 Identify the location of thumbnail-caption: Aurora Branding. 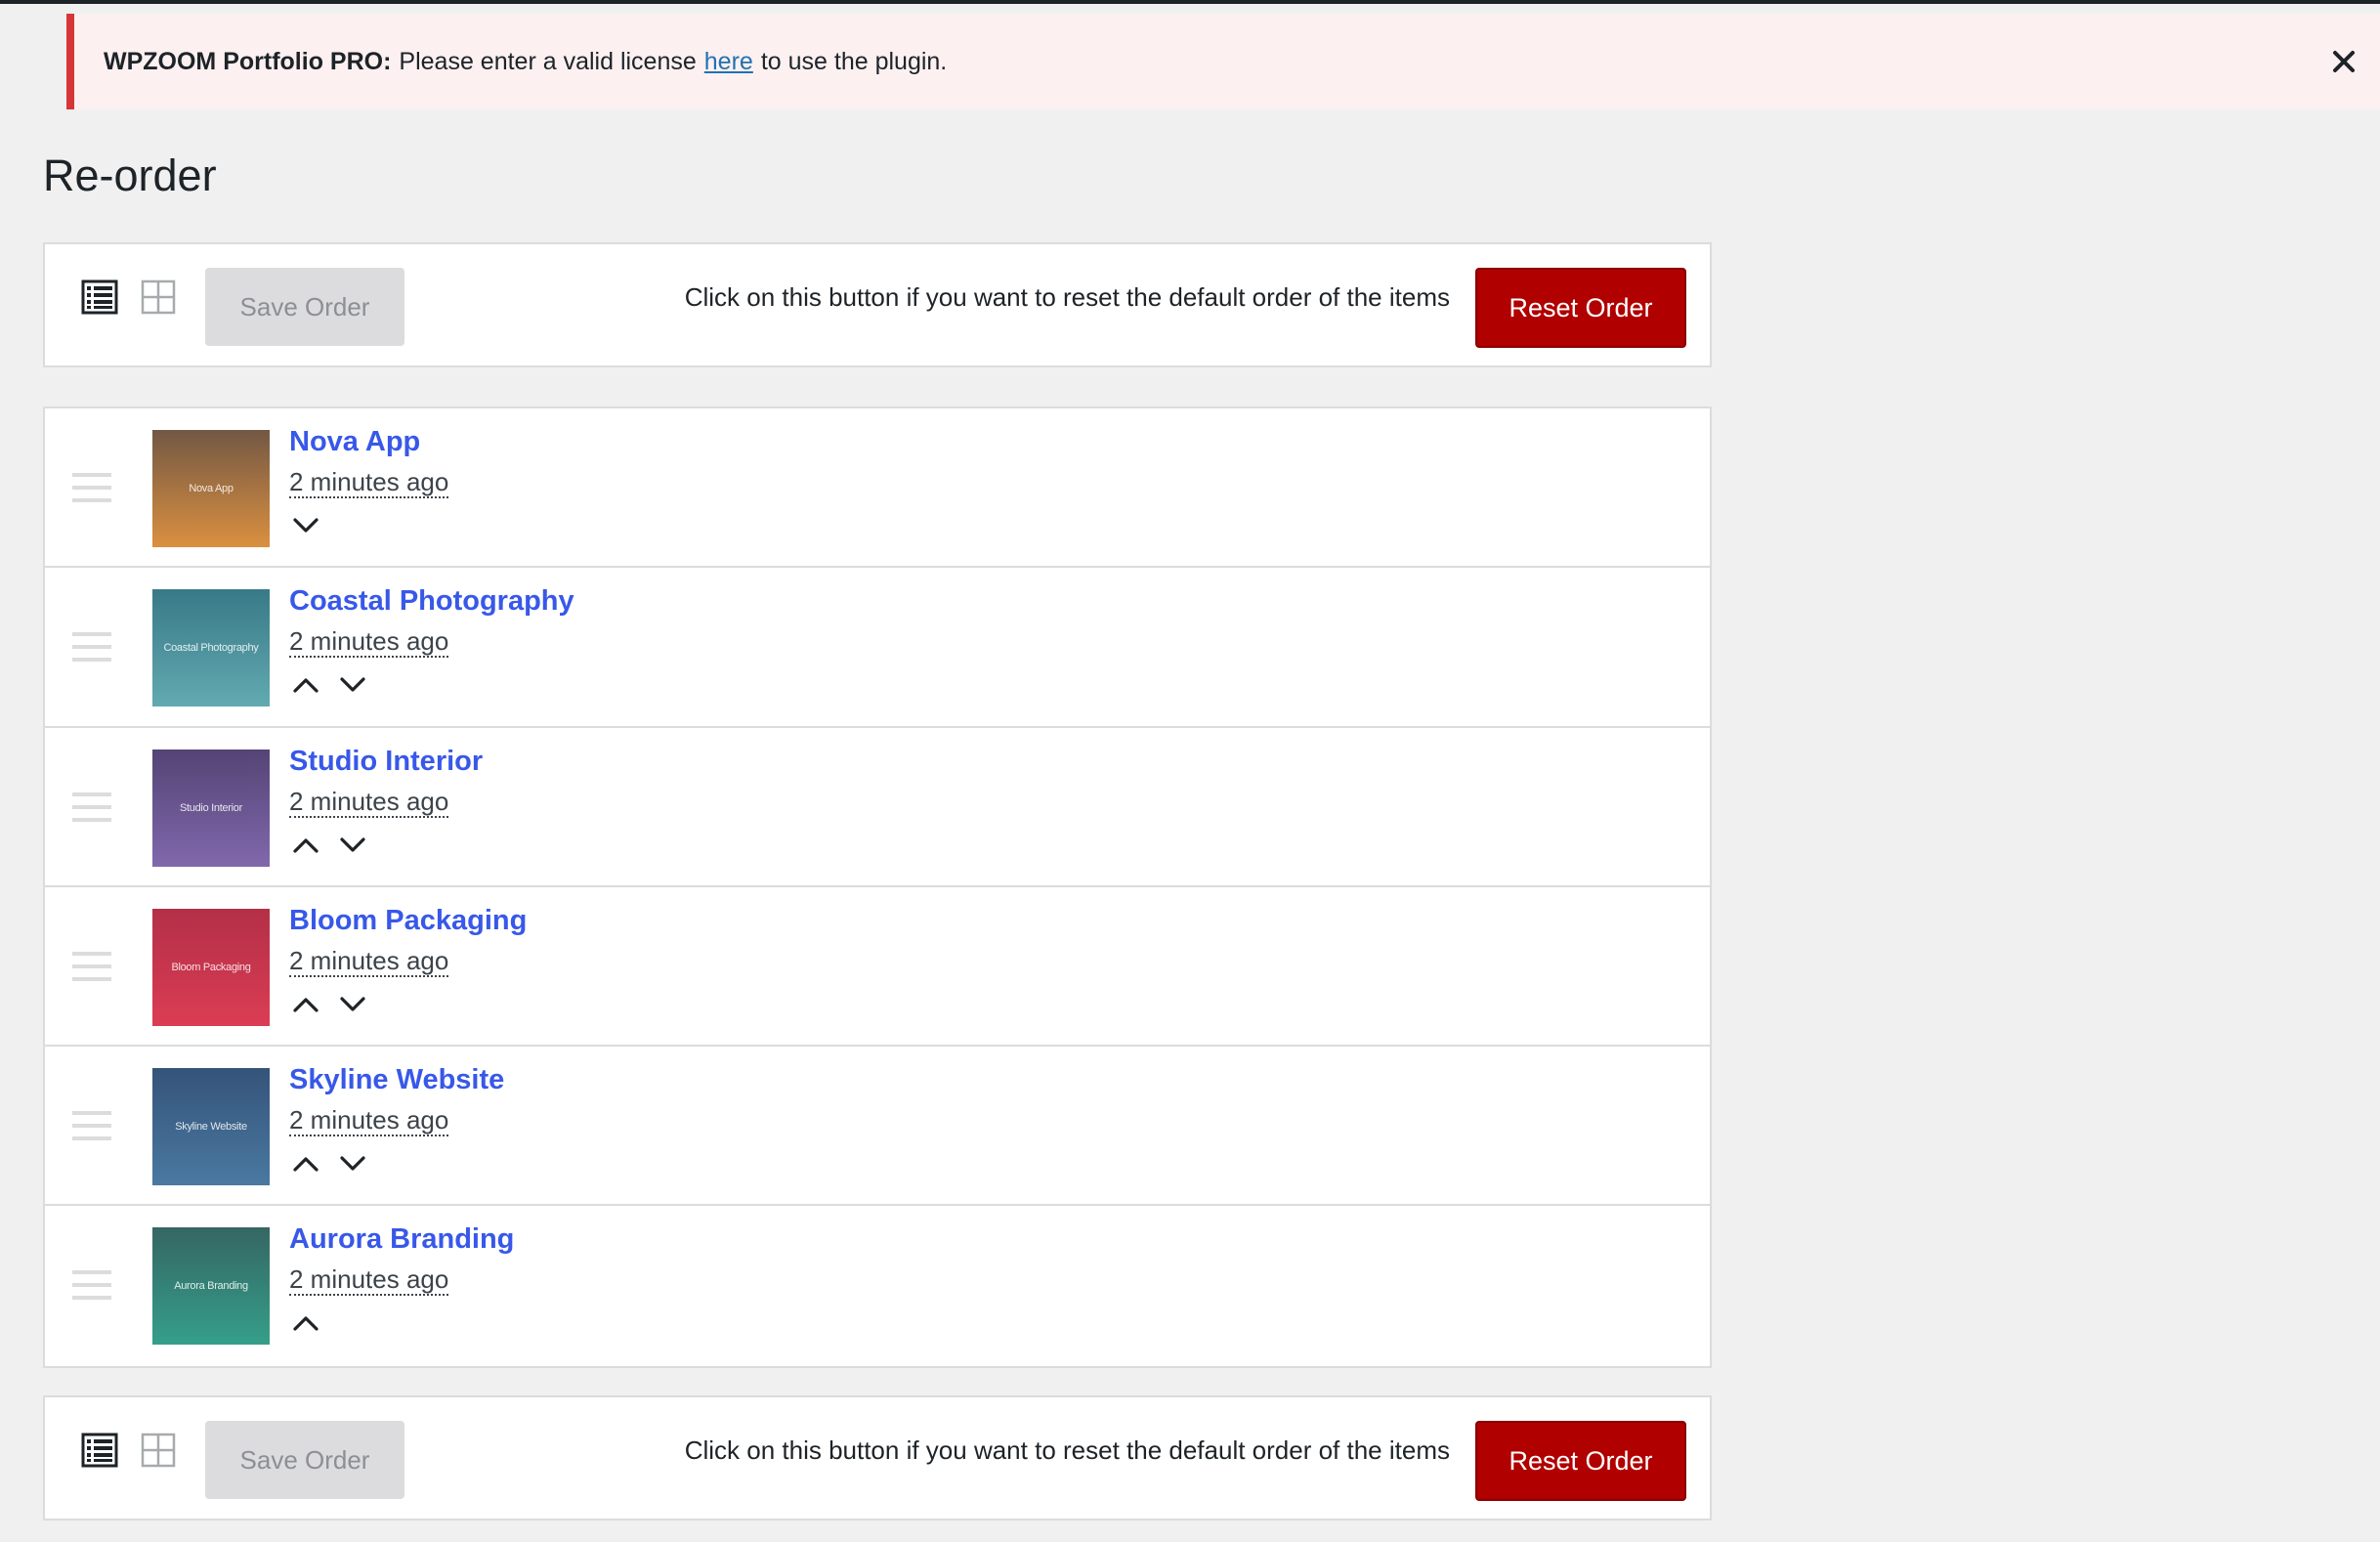
(211, 1286).